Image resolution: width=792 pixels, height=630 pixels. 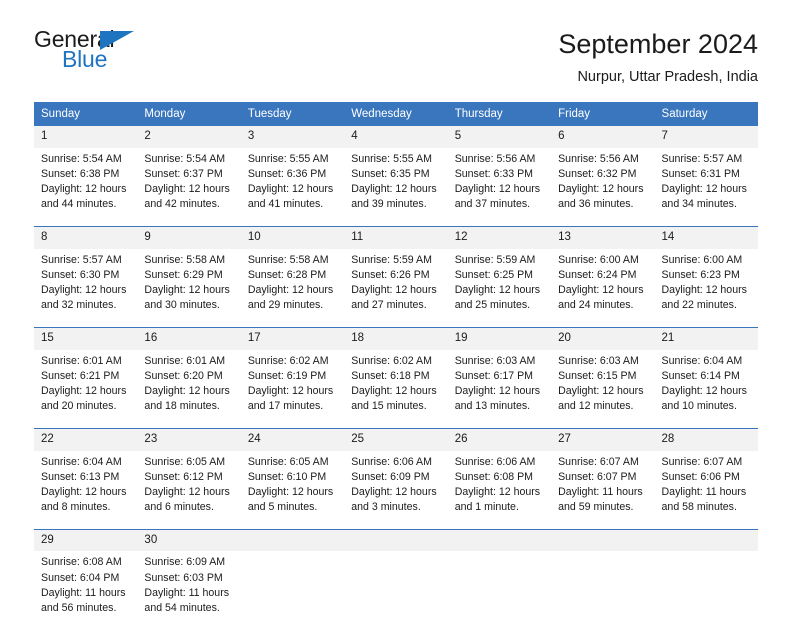 What do you see at coordinates (395, 339) in the screenshot?
I see `day-number: 18` at bounding box center [395, 339].